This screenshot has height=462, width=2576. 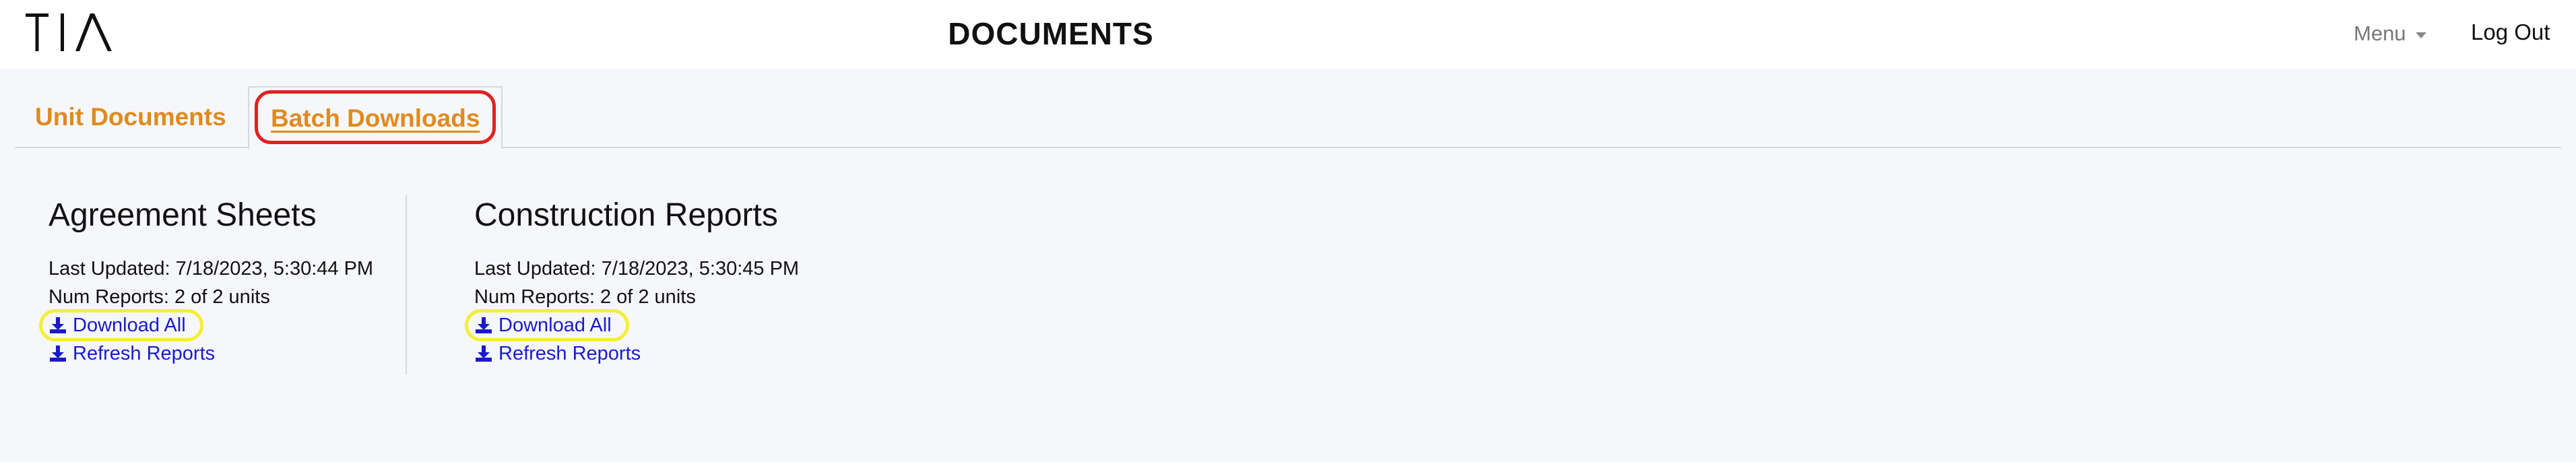 I want to click on last-updated: Last Updated: 7/18/2023, 5:30:45 PM, so click(x=637, y=268).